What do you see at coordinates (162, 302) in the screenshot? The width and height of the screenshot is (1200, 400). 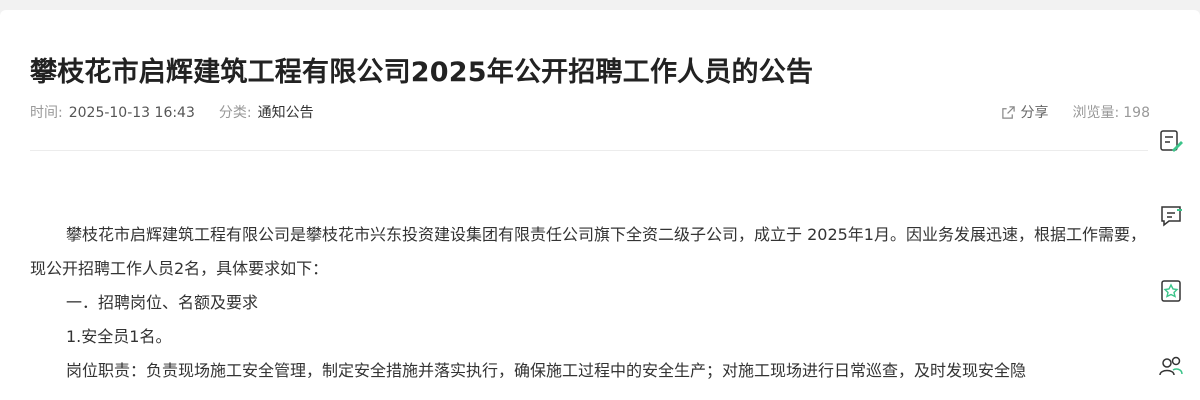 I see `section-heading: 一．招聘岗位、名额及要求` at bounding box center [162, 302].